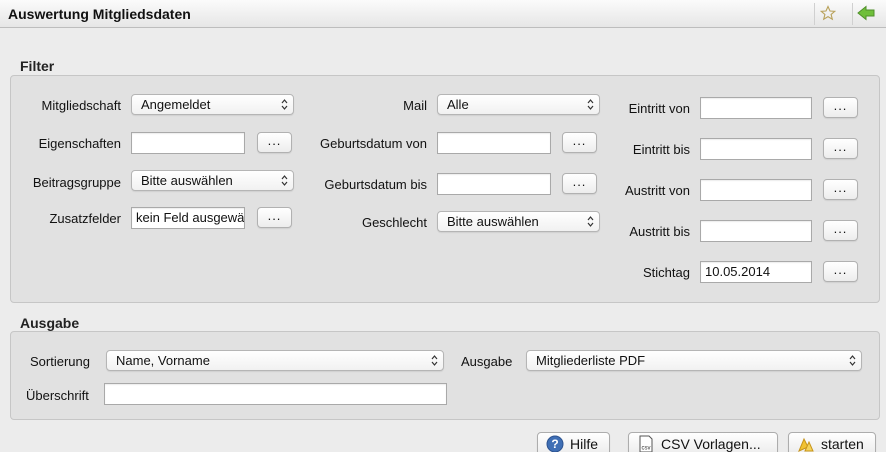  I want to click on geburtsdatum-von-input, so click(494, 143).